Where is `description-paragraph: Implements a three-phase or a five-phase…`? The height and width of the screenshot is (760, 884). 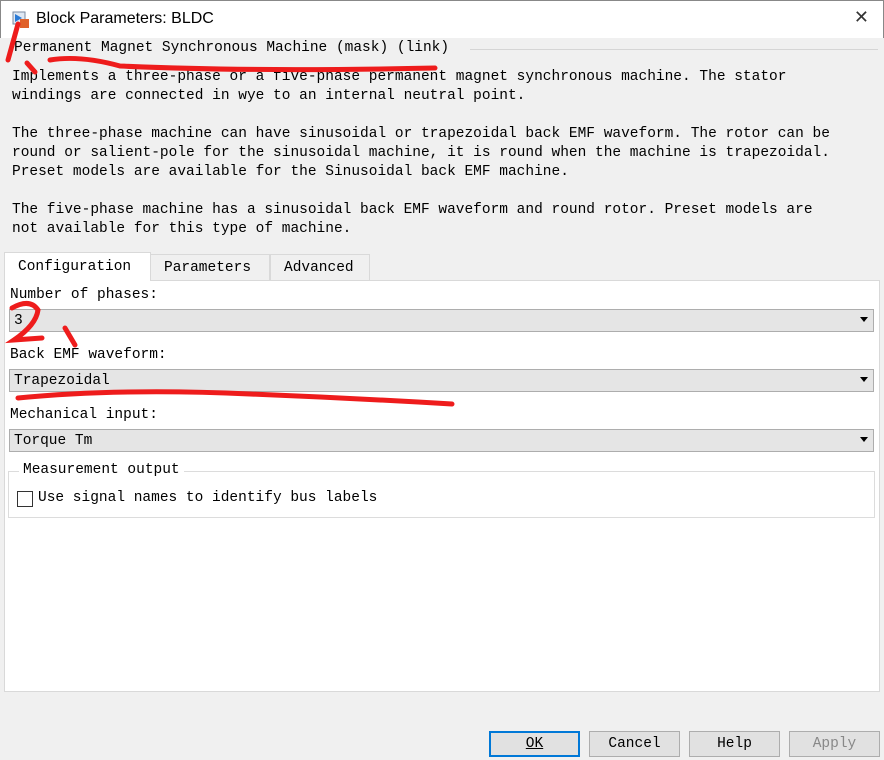 description-paragraph: Implements a three-phase or a five-phase… is located at coordinates (399, 86).